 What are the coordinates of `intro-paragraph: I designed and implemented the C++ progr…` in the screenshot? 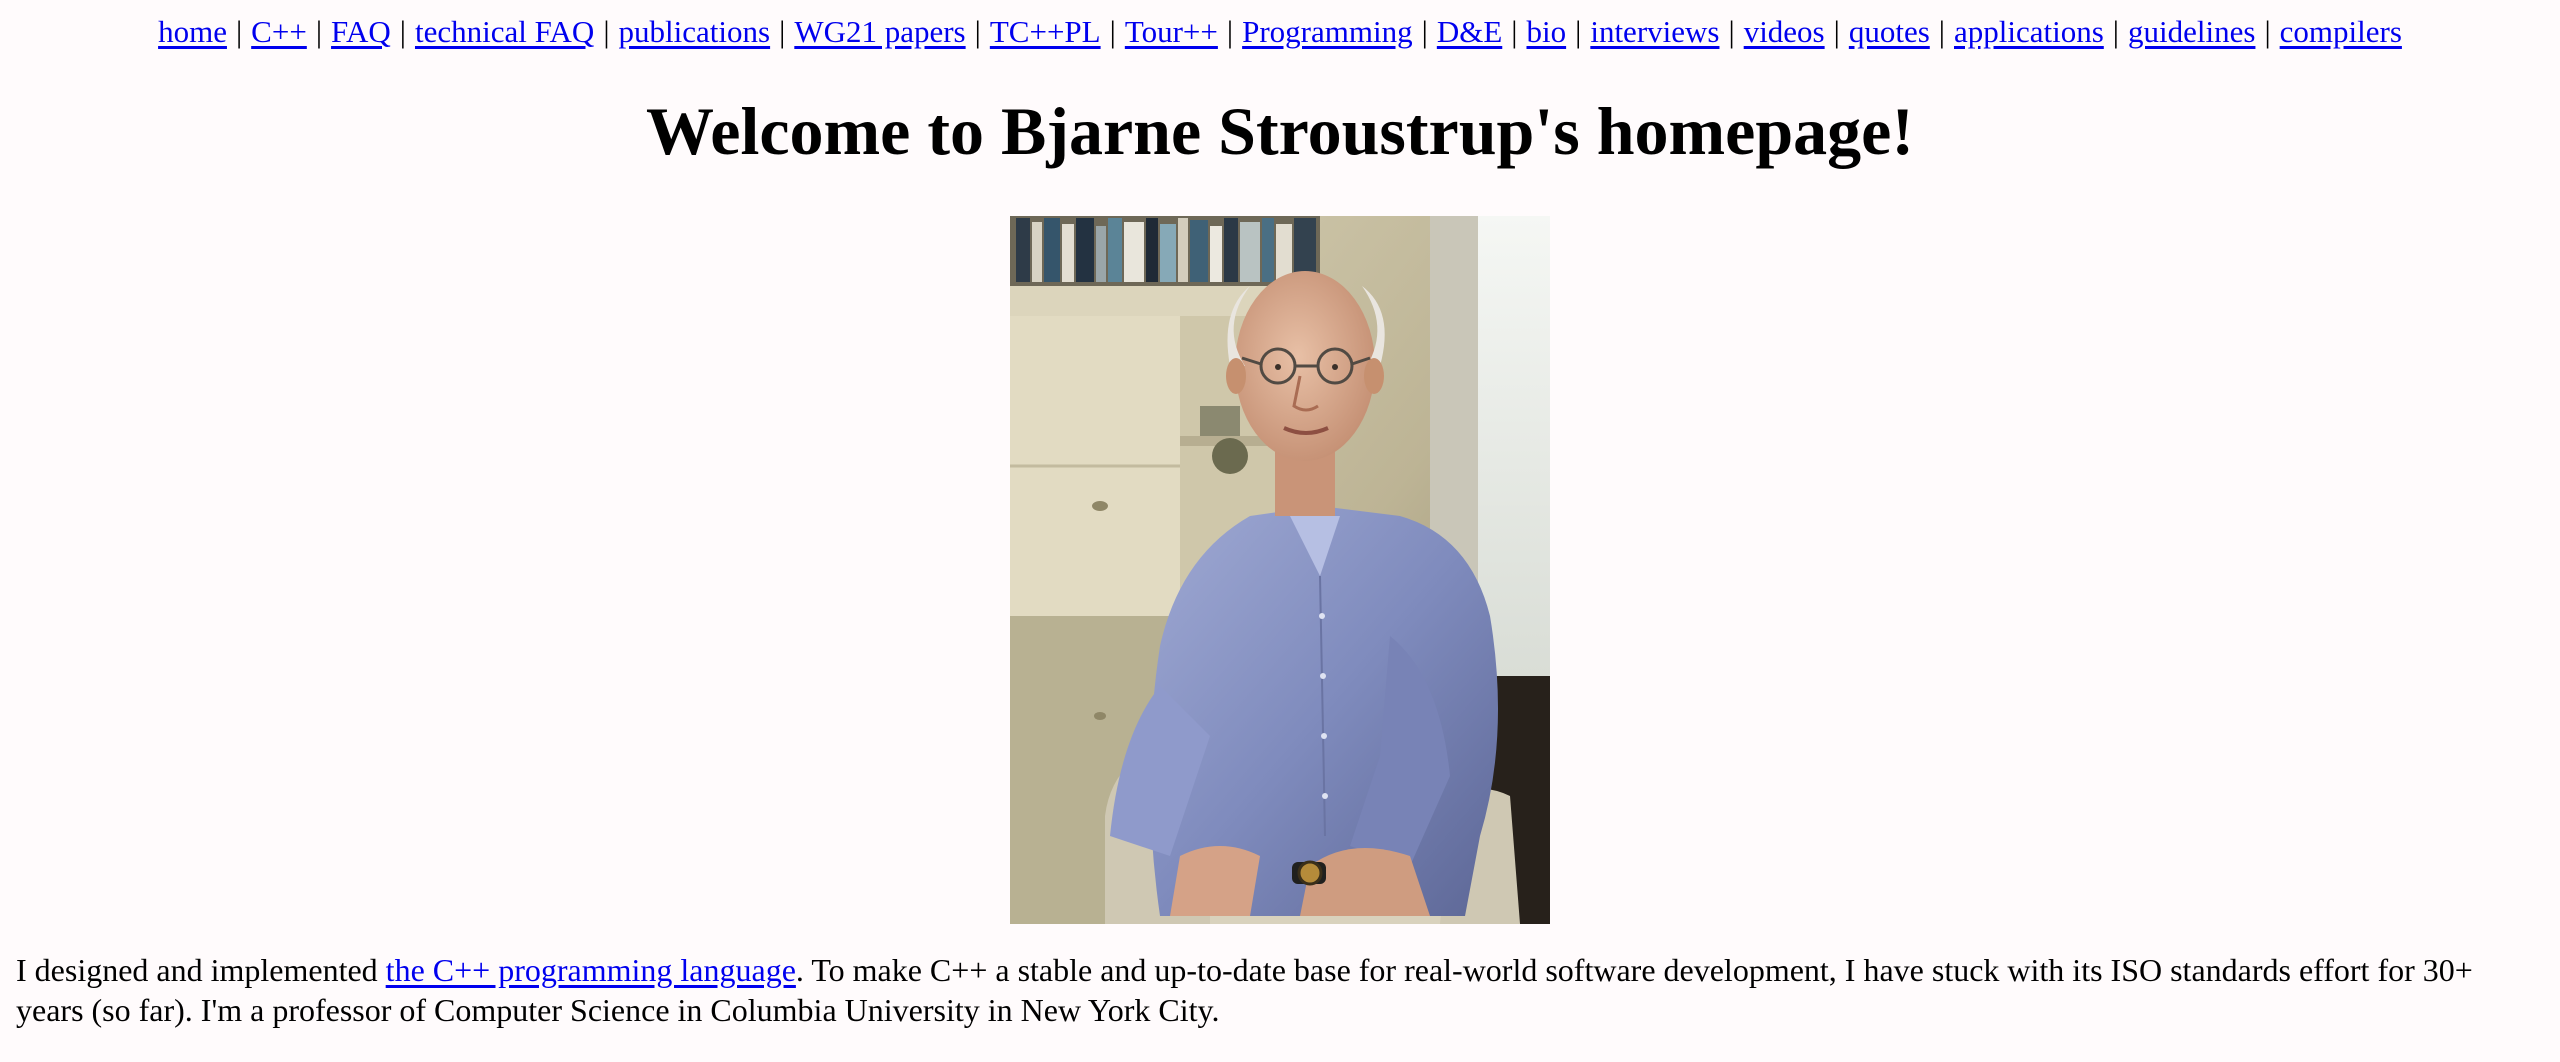 It's located at (1266, 990).